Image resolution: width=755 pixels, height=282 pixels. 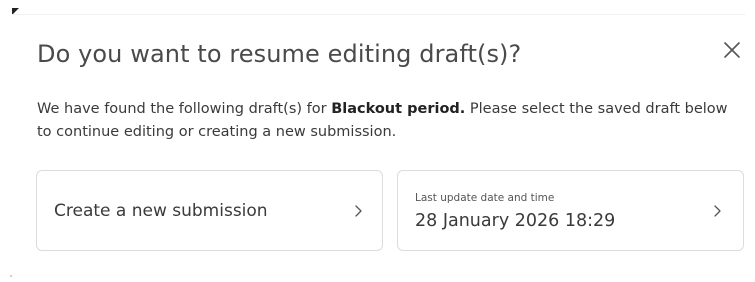 I want to click on dialog-title: Do you want to resume editing draft(s)?, so click(x=279, y=54).